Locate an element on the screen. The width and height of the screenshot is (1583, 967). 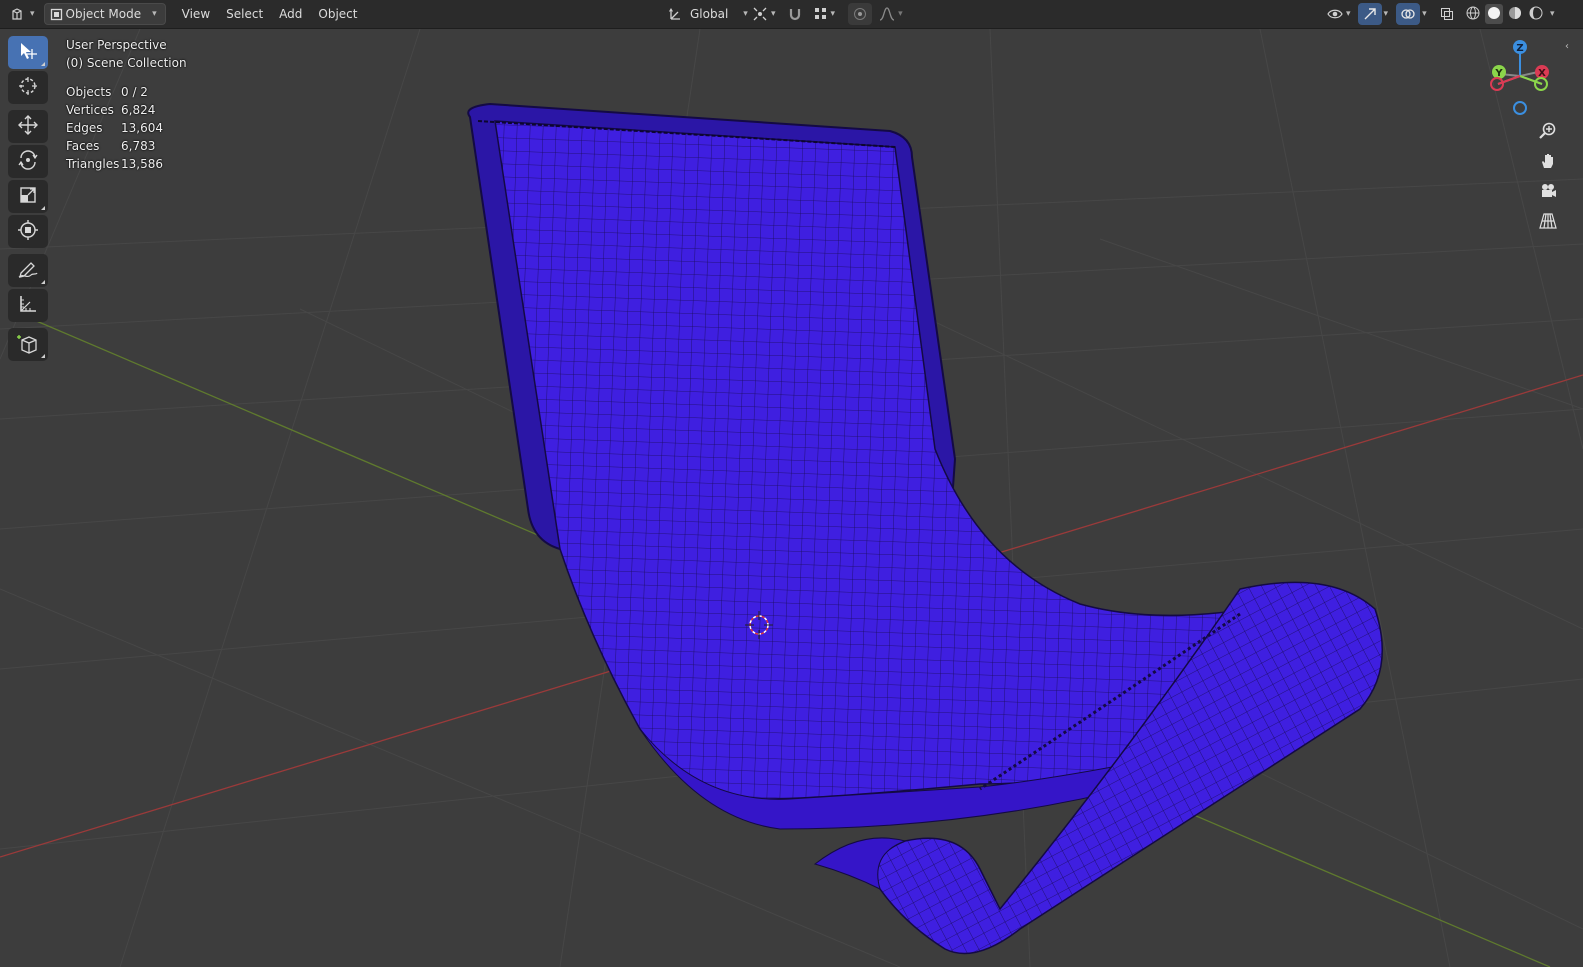
stat-row: Objects 0 / 2 is located at coordinates (126, 92).